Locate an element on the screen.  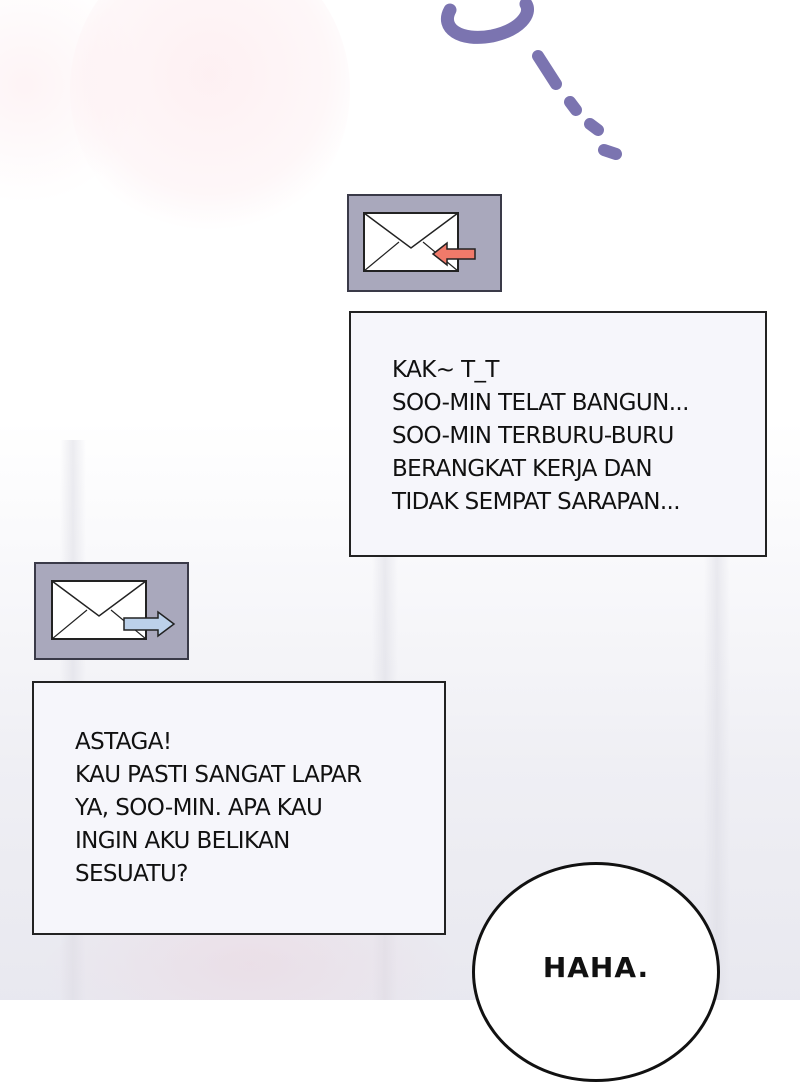
speech-bubble-text: HAHA. is located at coordinates (596, 967).